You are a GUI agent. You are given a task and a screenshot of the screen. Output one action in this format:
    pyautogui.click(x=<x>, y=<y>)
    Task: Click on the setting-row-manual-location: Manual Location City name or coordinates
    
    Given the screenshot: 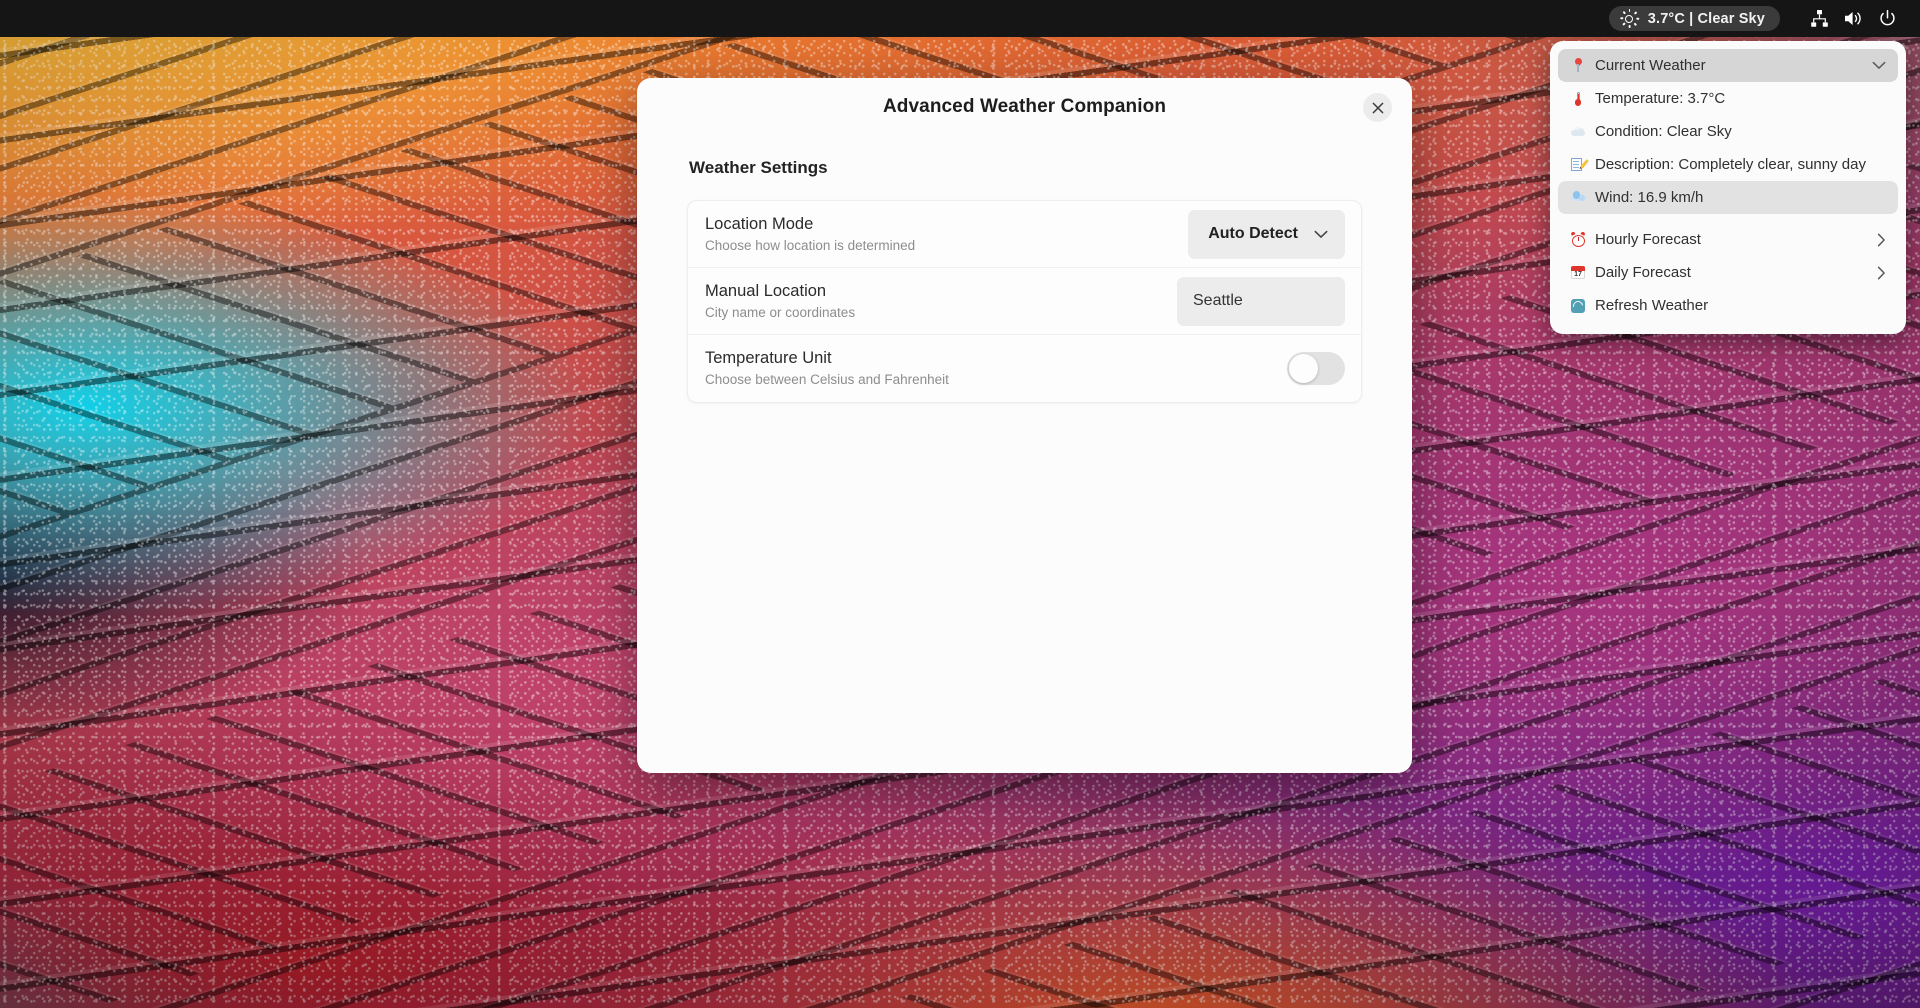 What is the action you would take?
    pyautogui.click(x=1024, y=301)
    